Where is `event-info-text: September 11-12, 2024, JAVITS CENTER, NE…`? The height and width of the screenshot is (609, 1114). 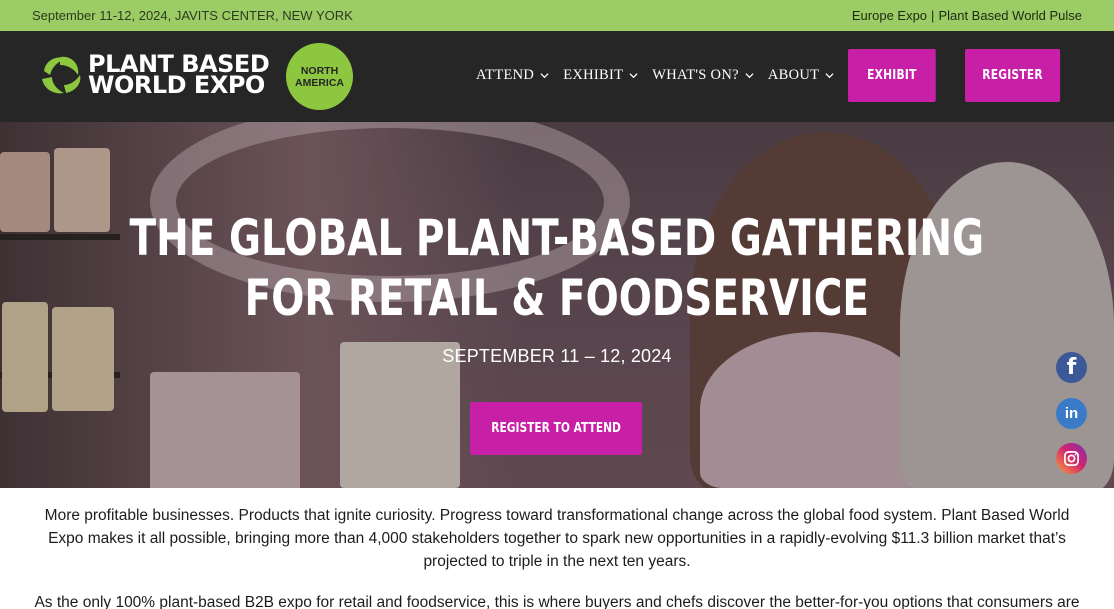 event-info-text: September 11-12, 2024, JAVITS CENTER, NE… is located at coordinates (192, 15).